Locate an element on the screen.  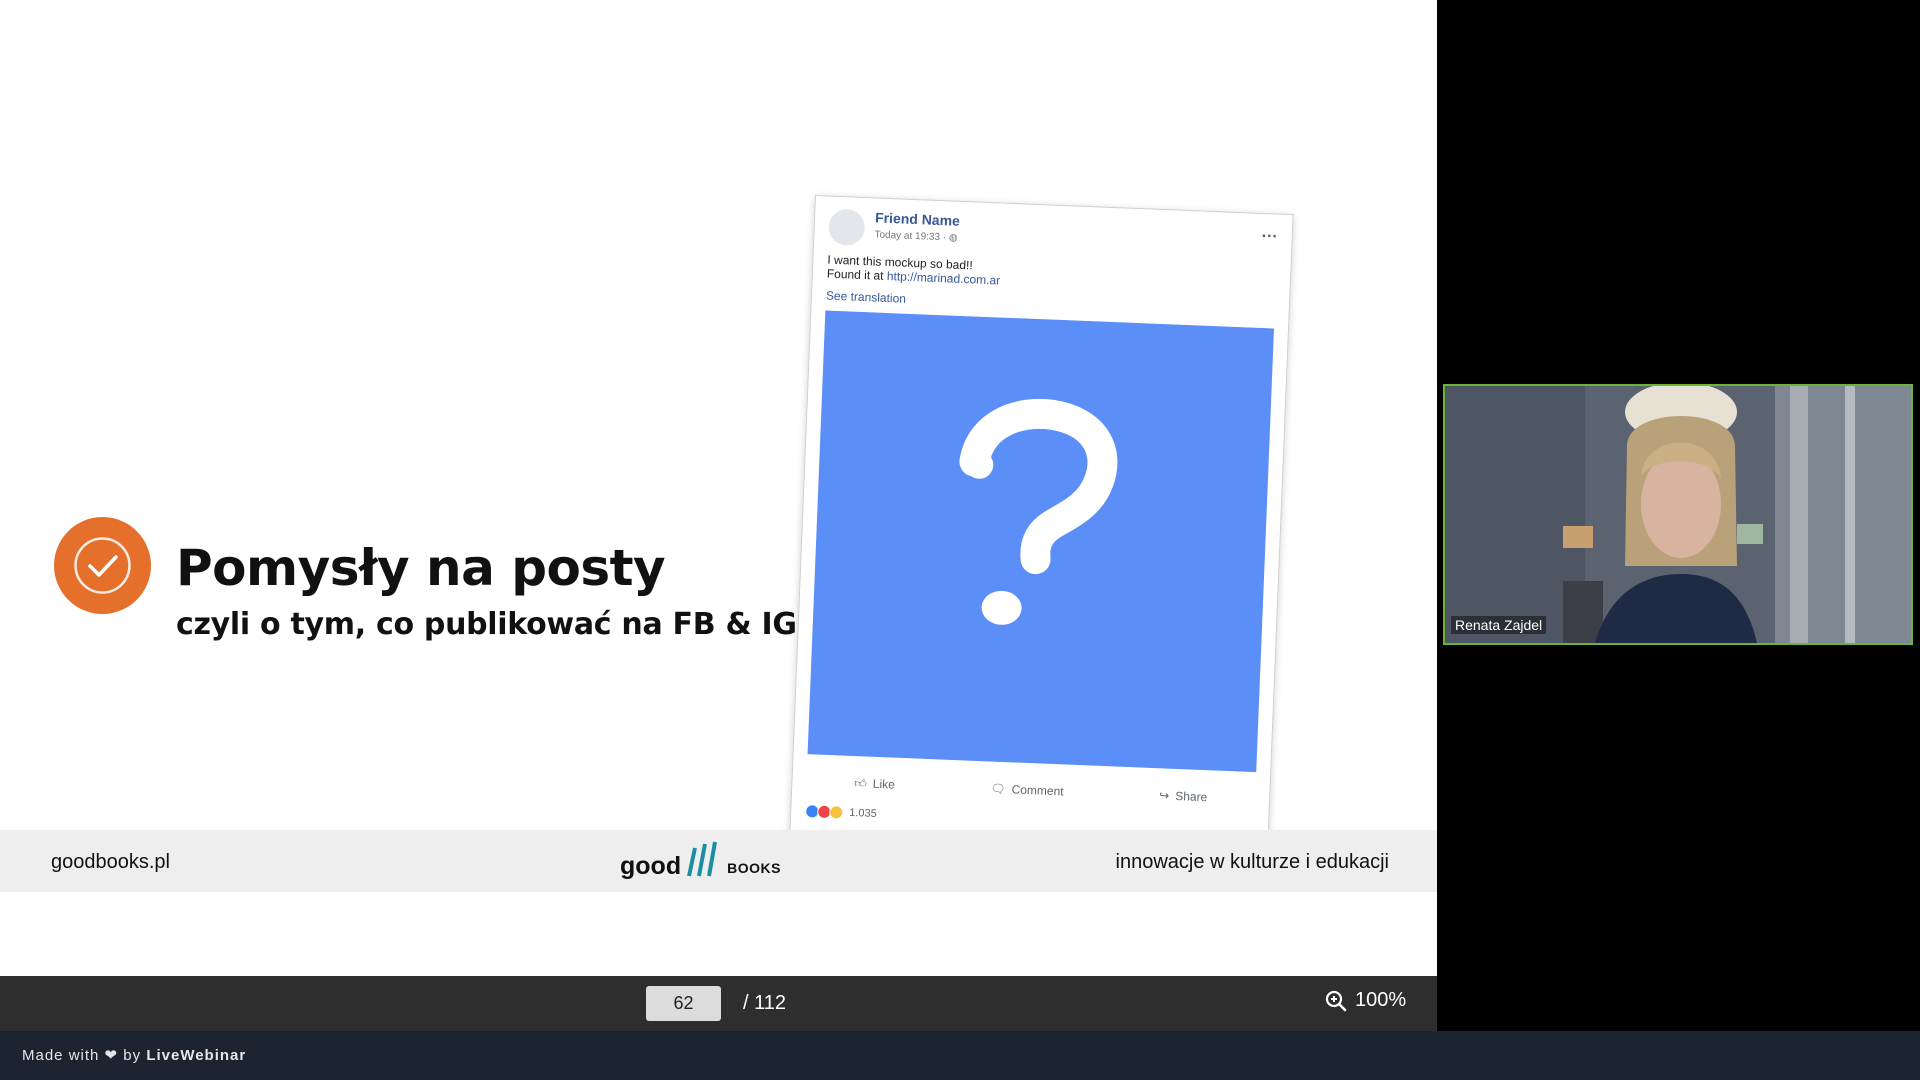
share-label: Share is located at coordinates (1191, 796).